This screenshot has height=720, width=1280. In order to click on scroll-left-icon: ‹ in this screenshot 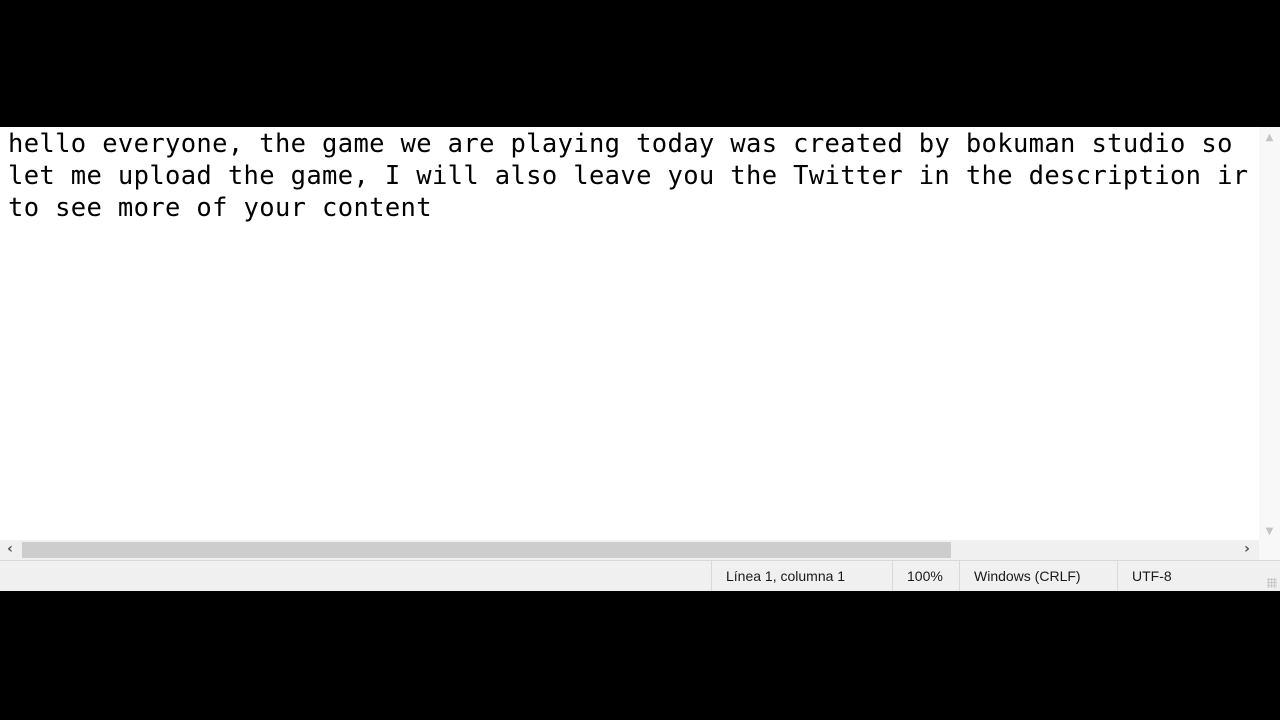, I will do `click(10, 550)`.